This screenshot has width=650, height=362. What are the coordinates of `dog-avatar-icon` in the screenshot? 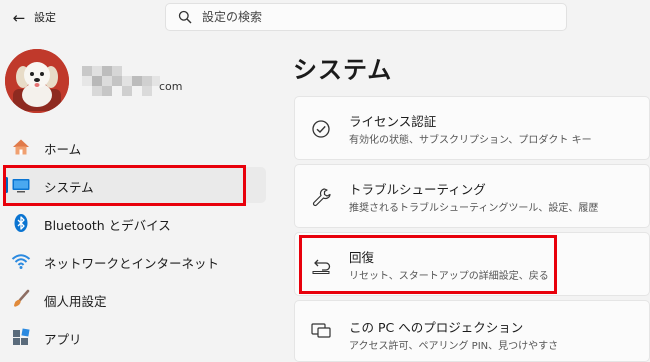 It's located at (37, 81).